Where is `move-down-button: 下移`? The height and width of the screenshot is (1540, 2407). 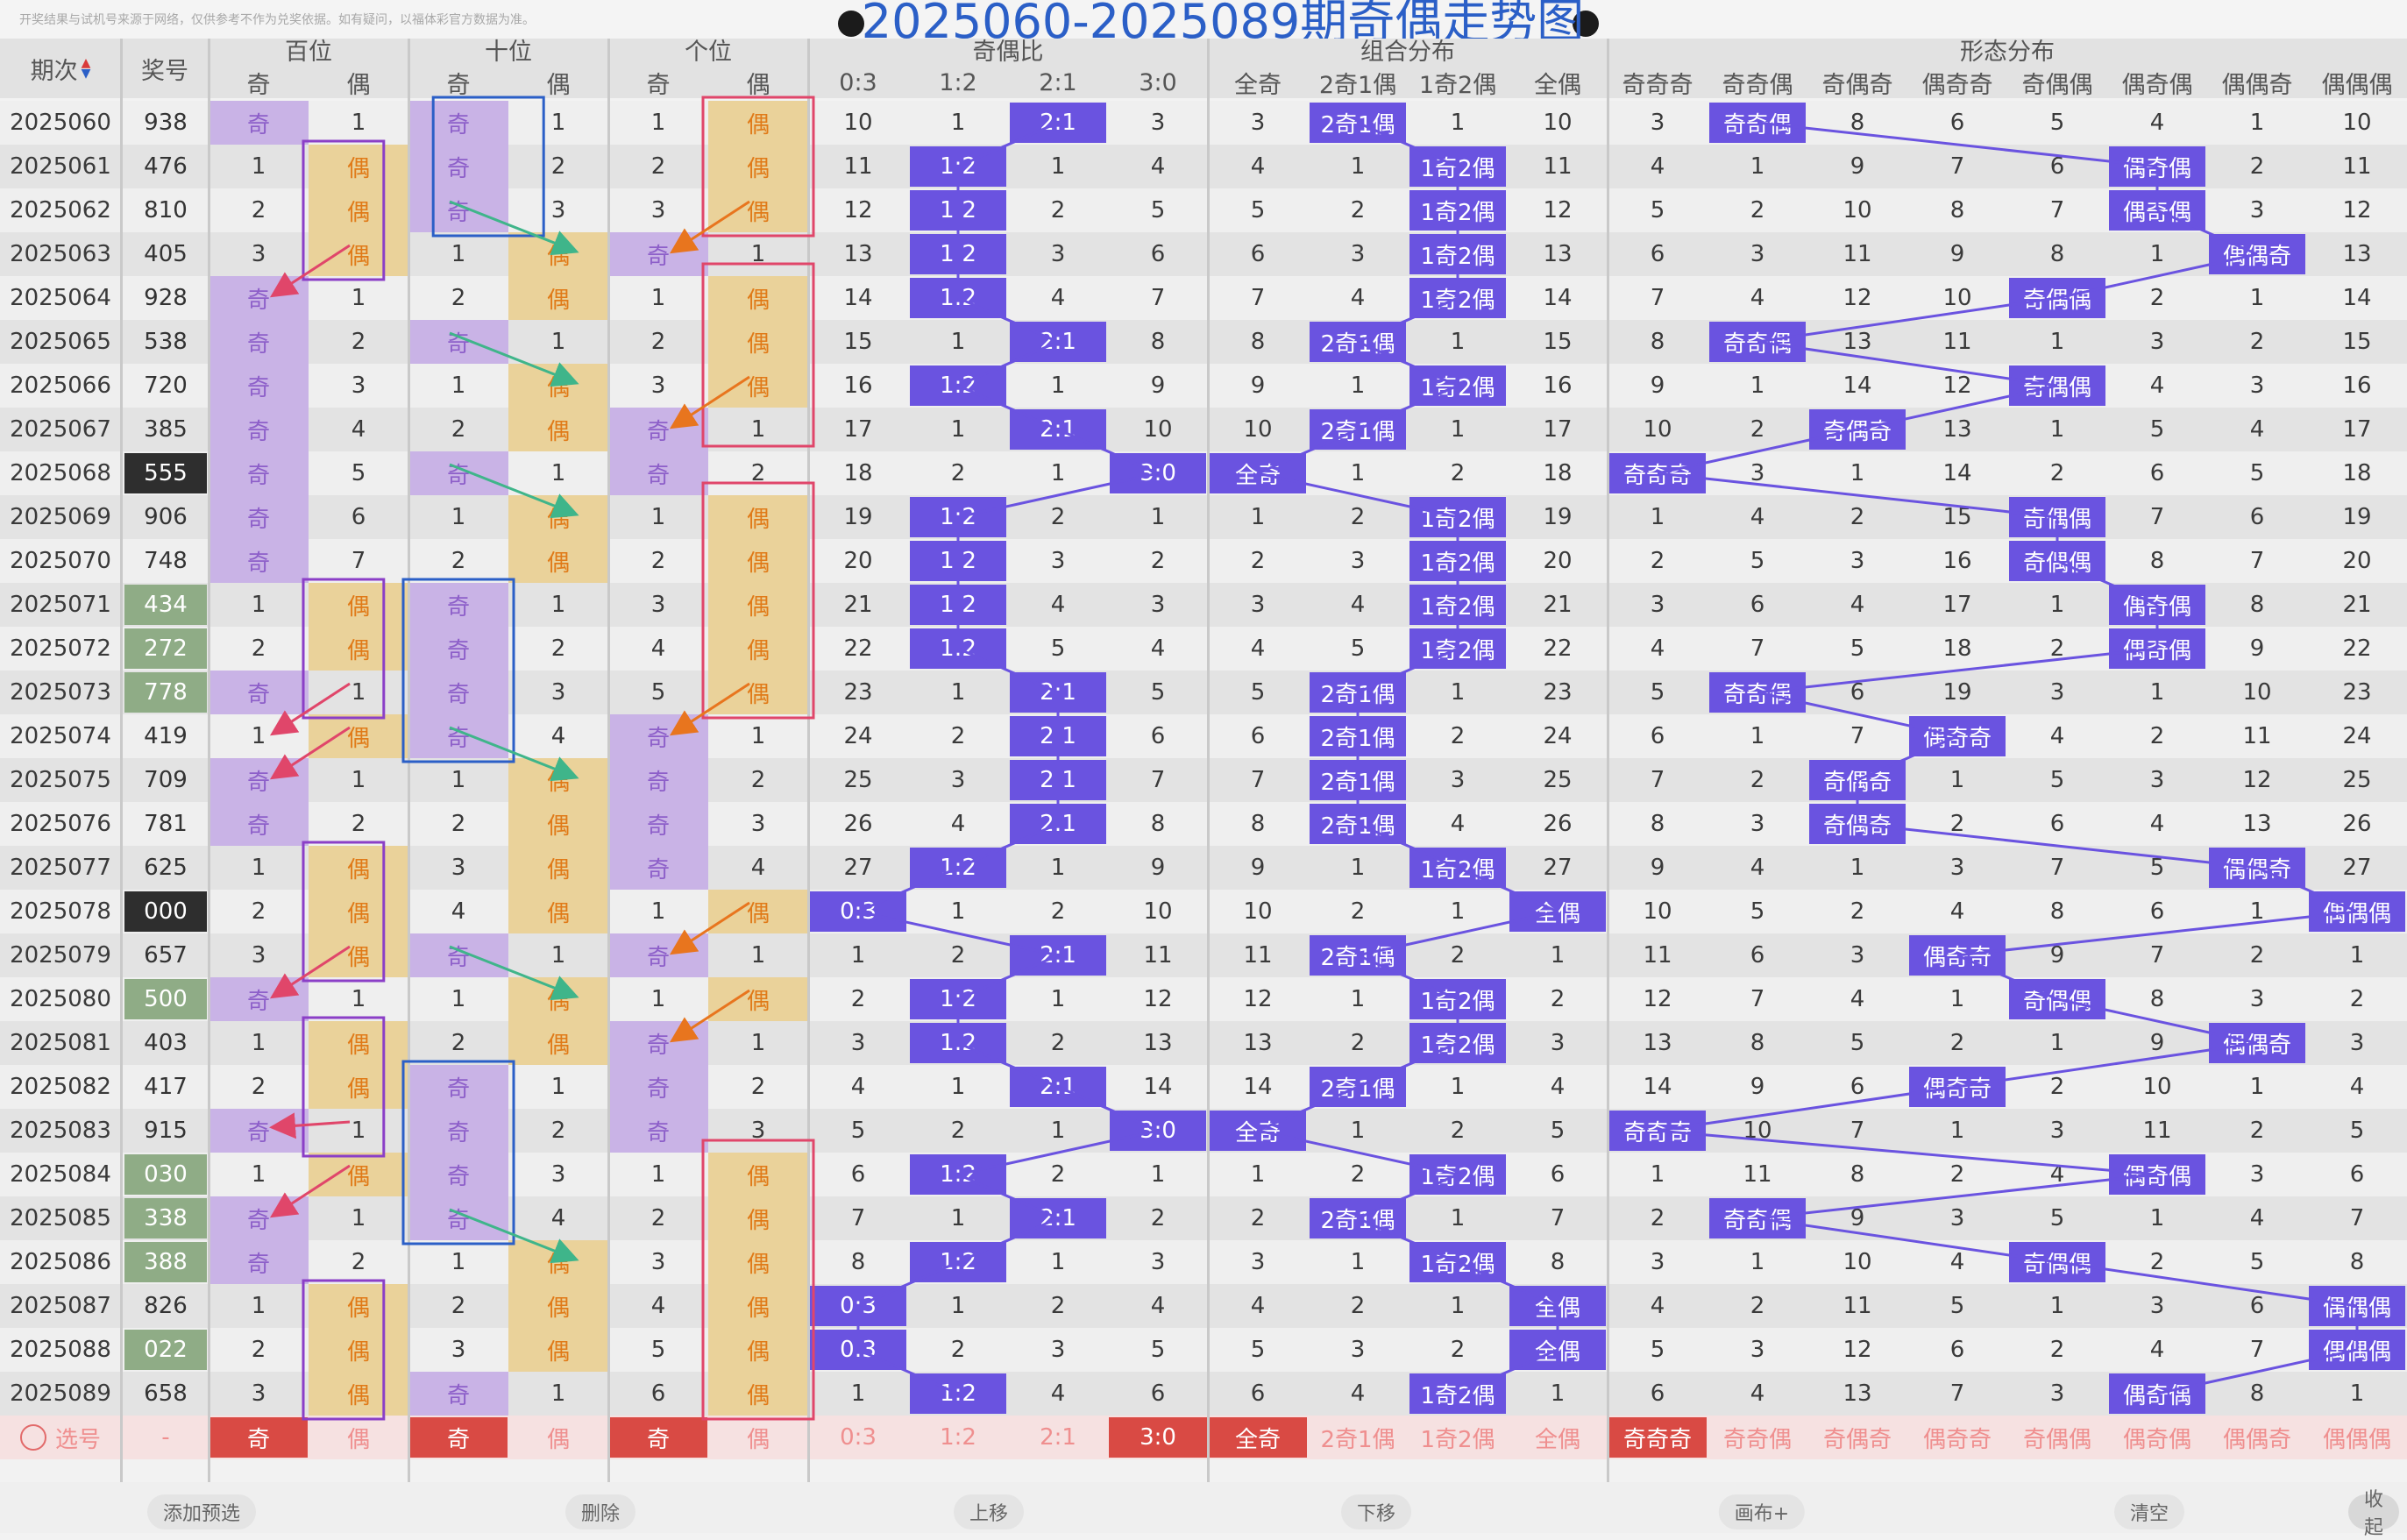
move-down-button: 下移 is located at coordinates (1376, 1511).